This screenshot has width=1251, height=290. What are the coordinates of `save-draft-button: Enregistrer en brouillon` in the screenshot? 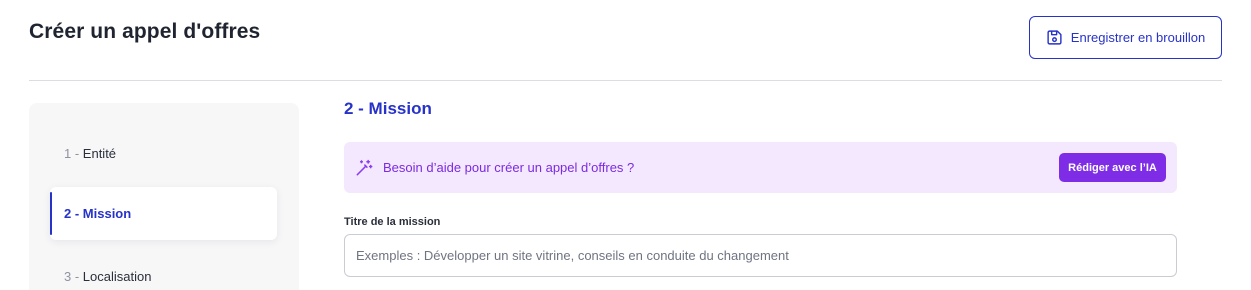 It's located at (1125, 37).